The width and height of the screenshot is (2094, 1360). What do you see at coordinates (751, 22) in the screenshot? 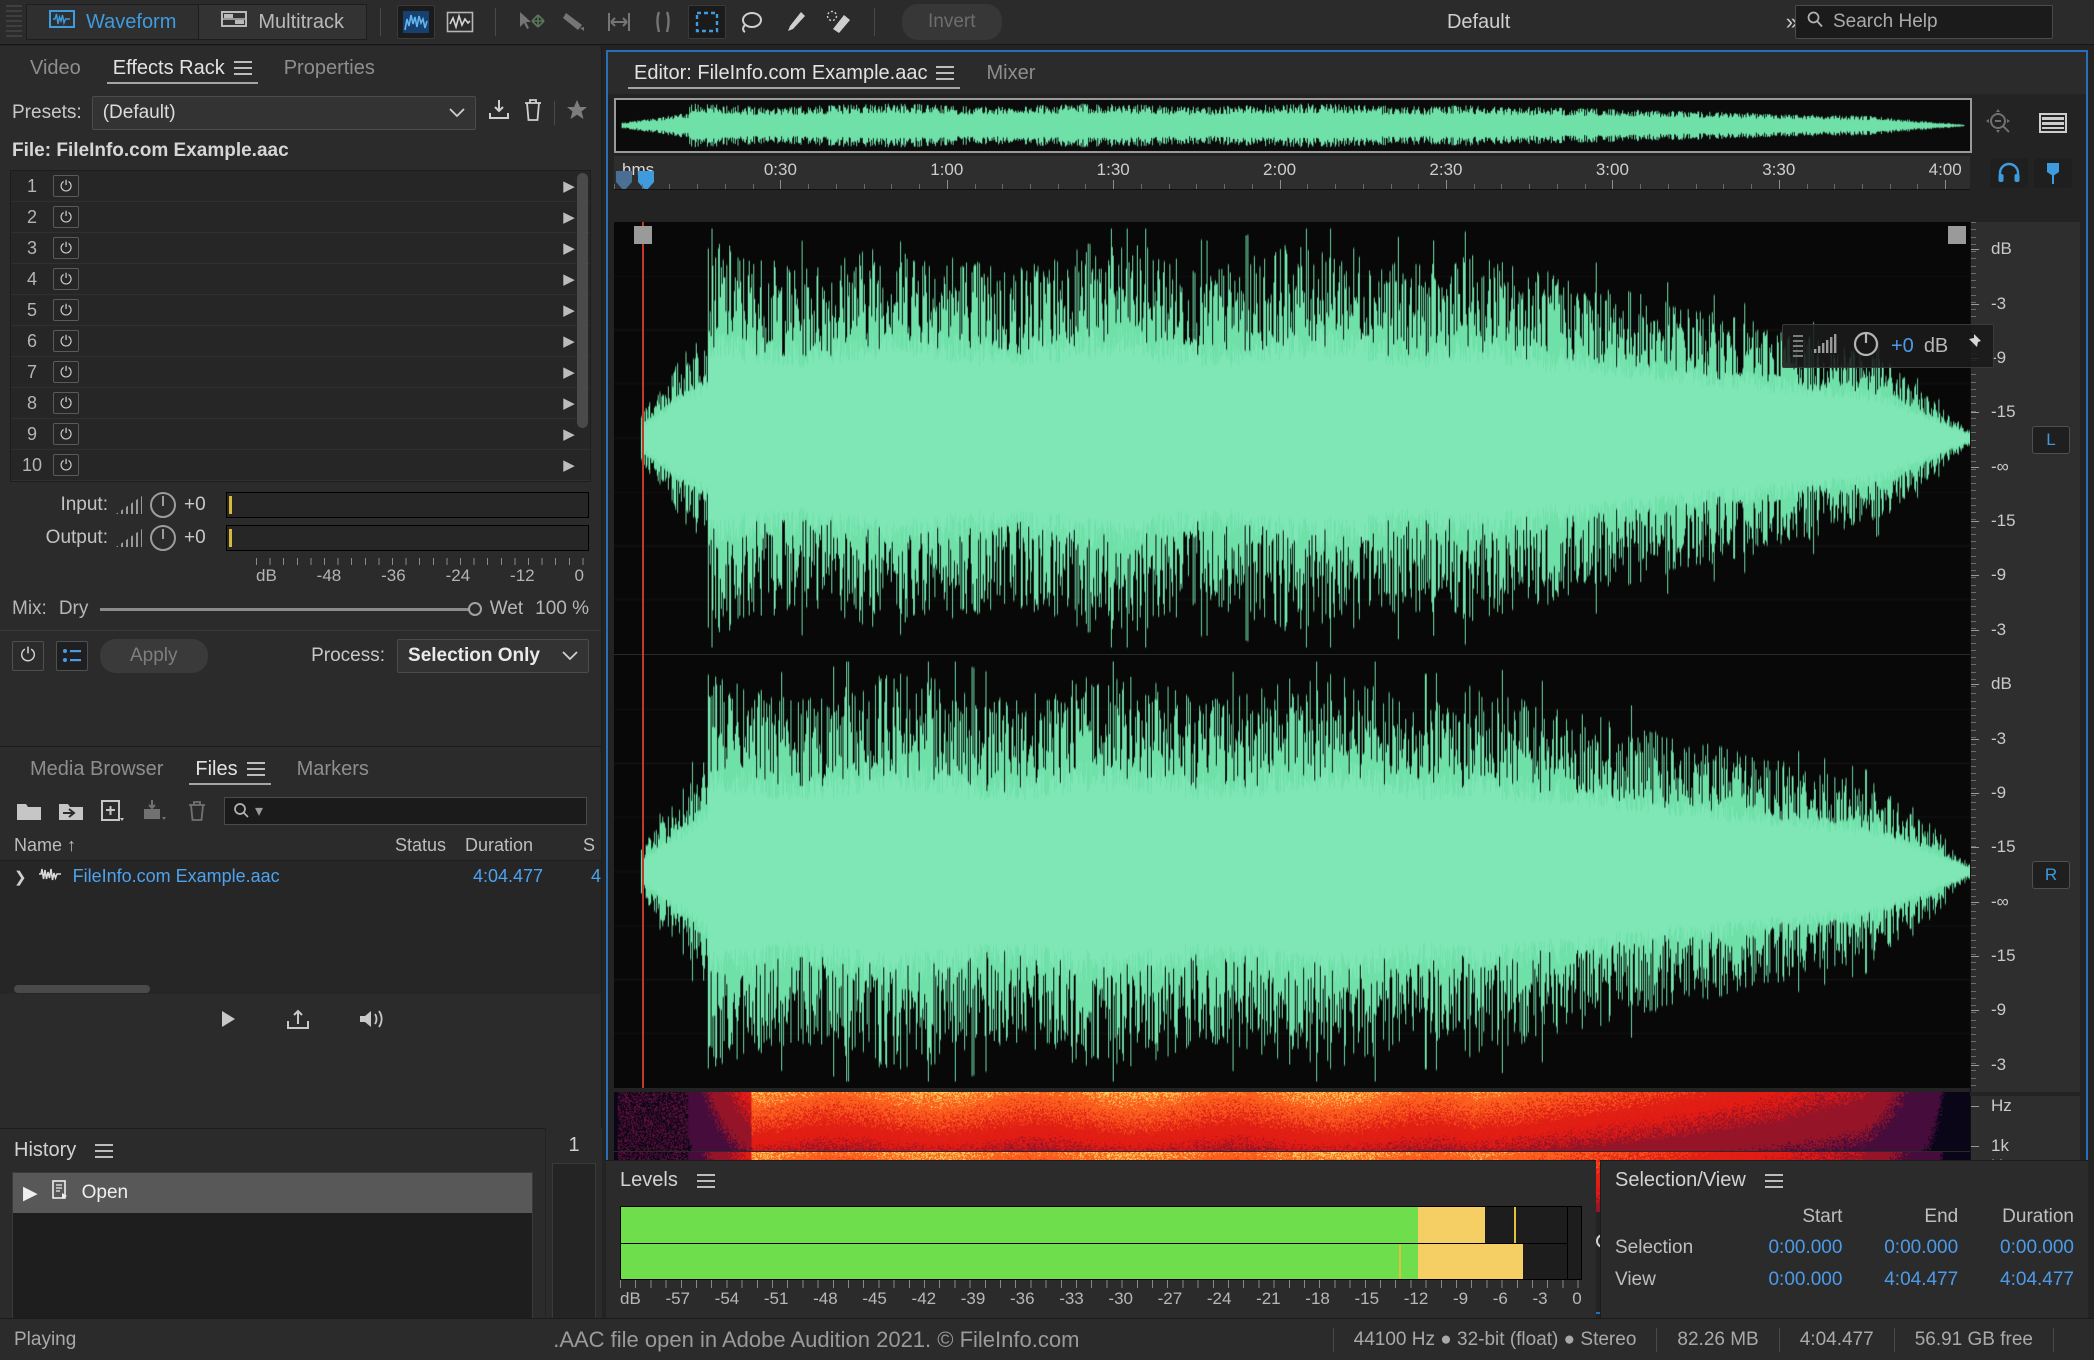
I see `lasso-selection-tool-icon` at bounding box center [751, 22].